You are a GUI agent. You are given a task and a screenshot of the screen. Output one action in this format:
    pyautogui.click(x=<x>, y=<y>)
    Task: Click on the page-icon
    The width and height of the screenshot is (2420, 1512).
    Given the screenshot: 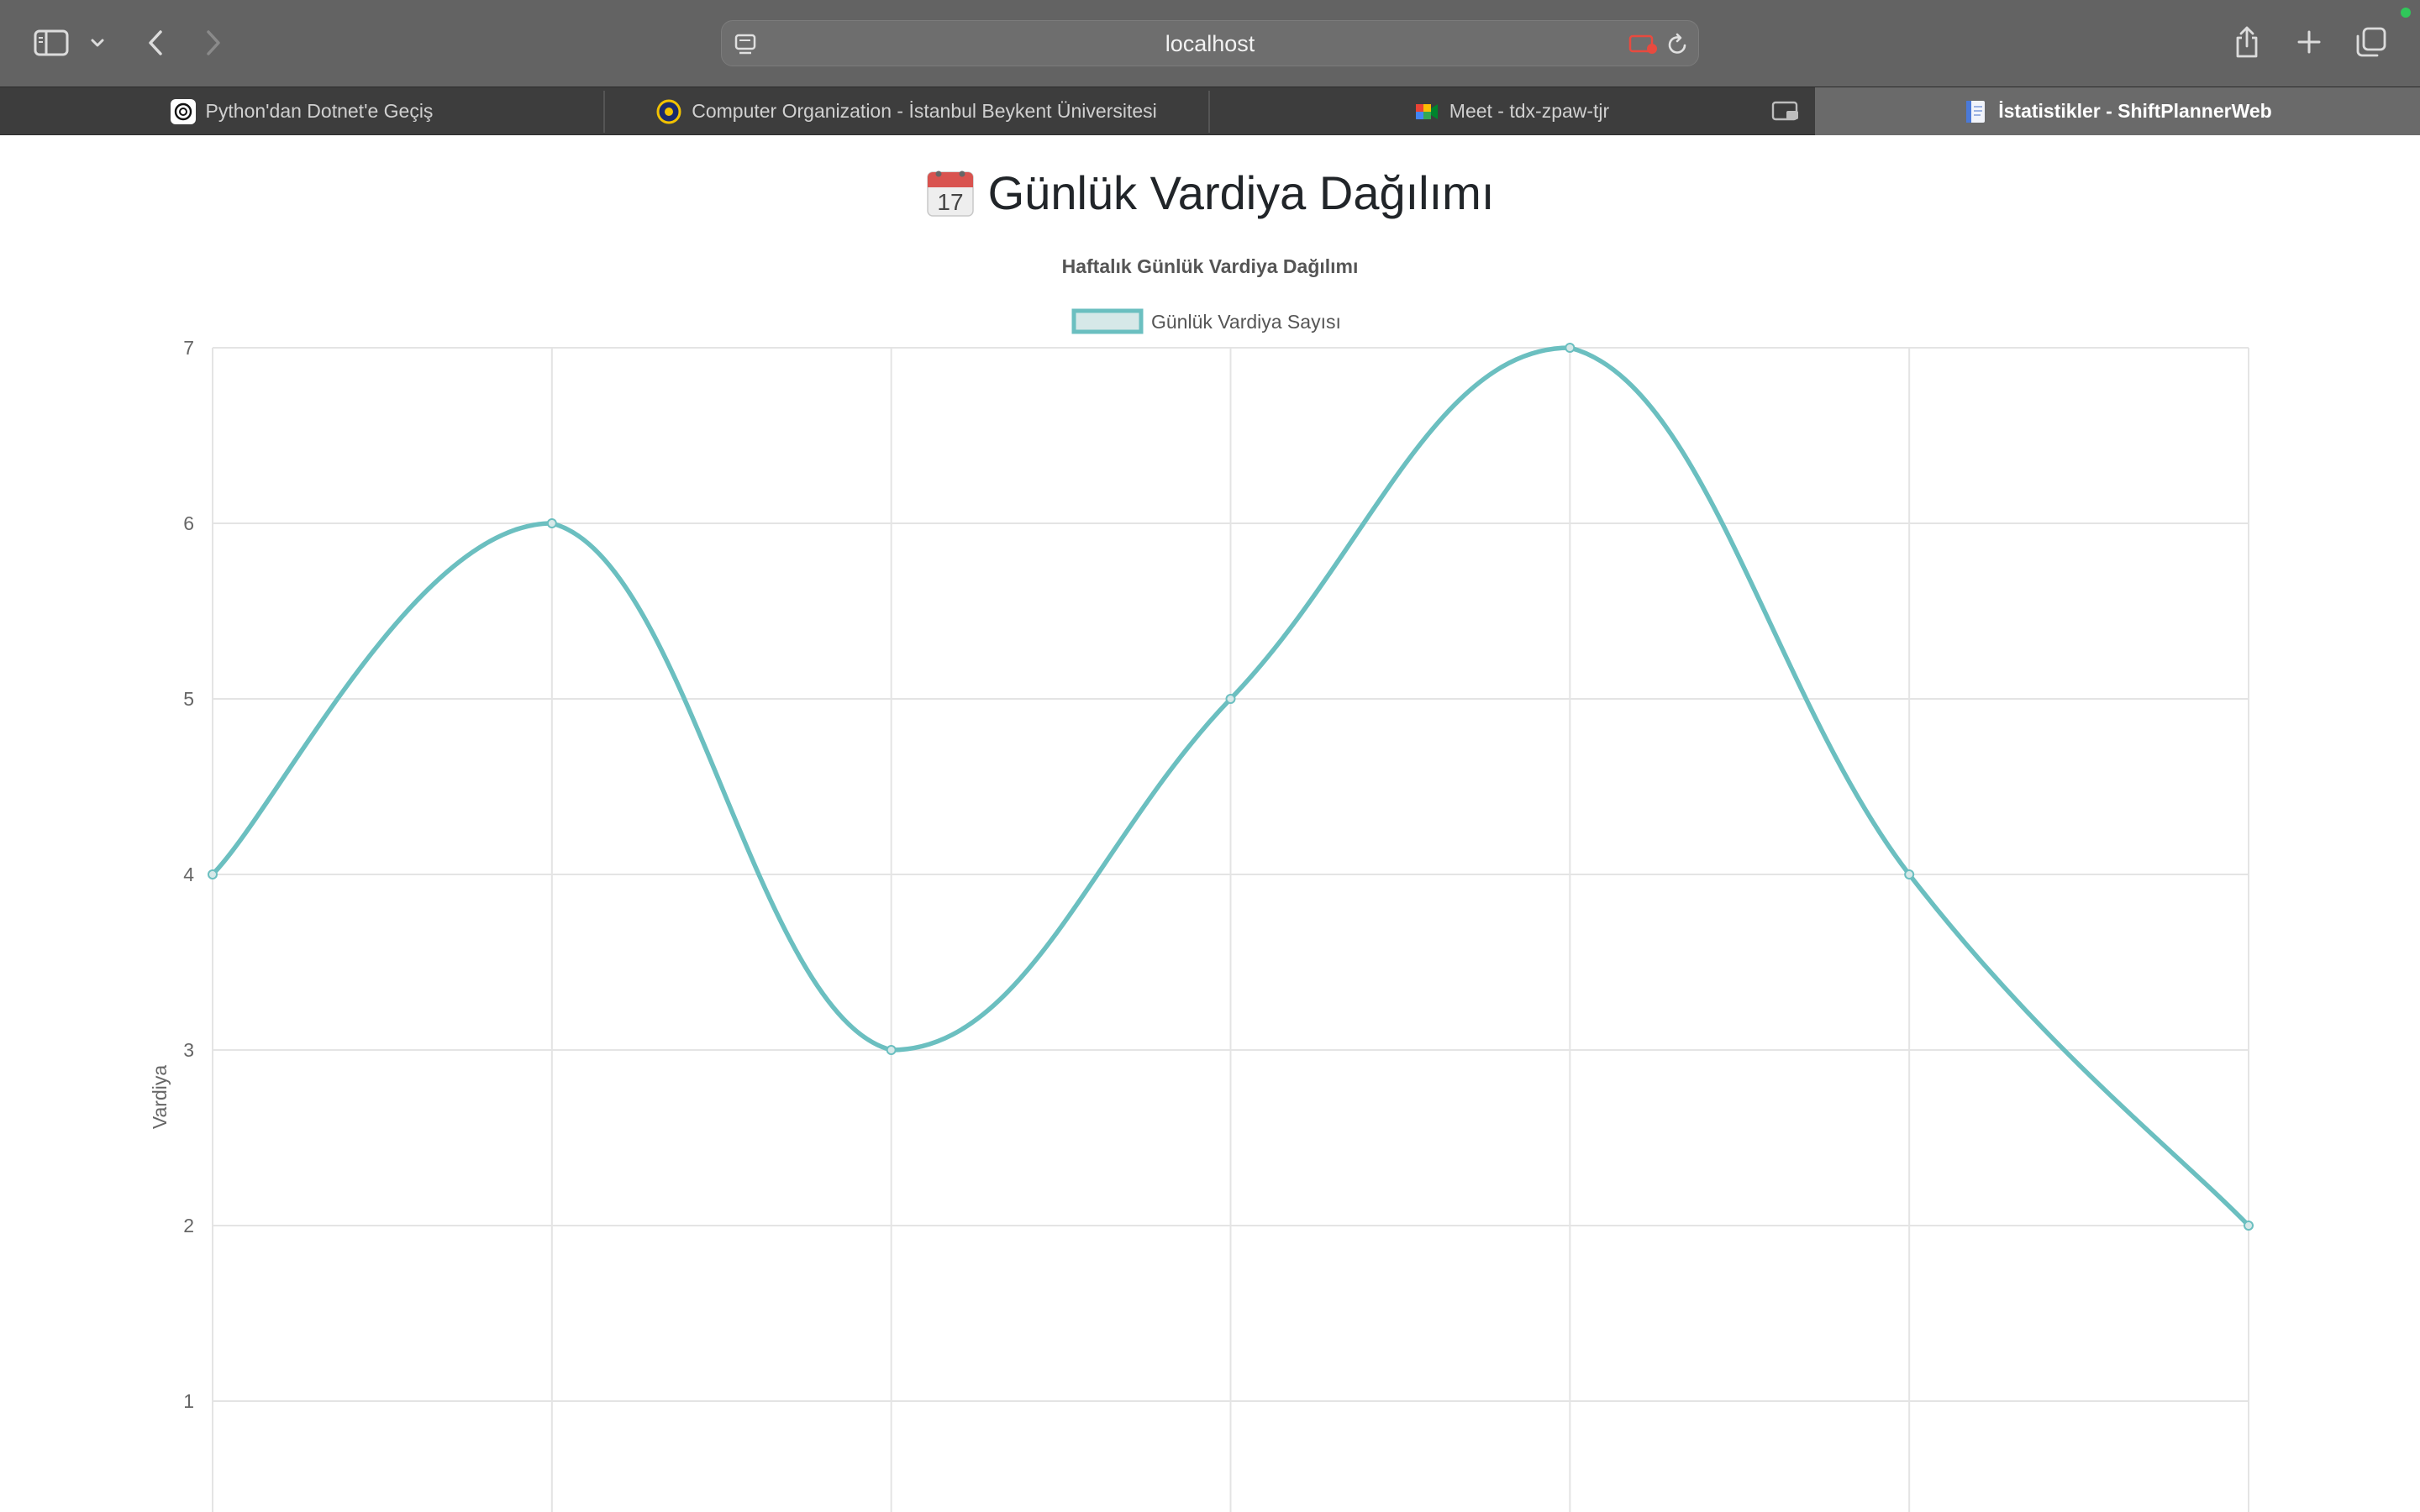 What is the action you would take?
    pyautogui.click(x=1976, y=111)
    